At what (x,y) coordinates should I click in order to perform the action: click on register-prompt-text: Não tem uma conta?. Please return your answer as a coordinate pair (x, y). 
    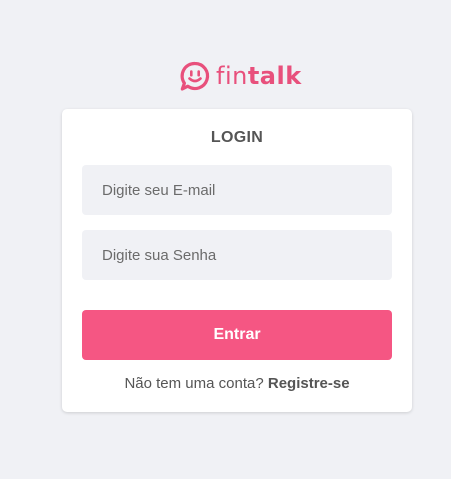
    Looking at the image, I should click on (194, 383).